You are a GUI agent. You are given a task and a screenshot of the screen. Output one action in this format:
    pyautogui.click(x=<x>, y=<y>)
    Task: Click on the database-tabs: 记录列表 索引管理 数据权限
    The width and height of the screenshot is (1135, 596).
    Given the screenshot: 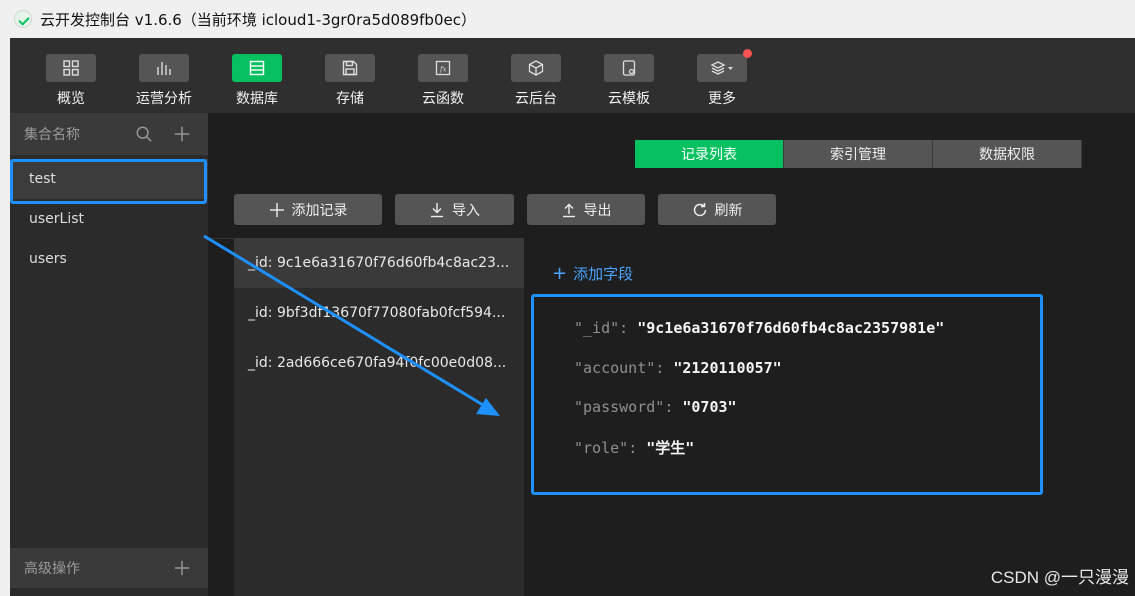 What is the action you would take?
    pyautogui.click(x=858, y=154)
    